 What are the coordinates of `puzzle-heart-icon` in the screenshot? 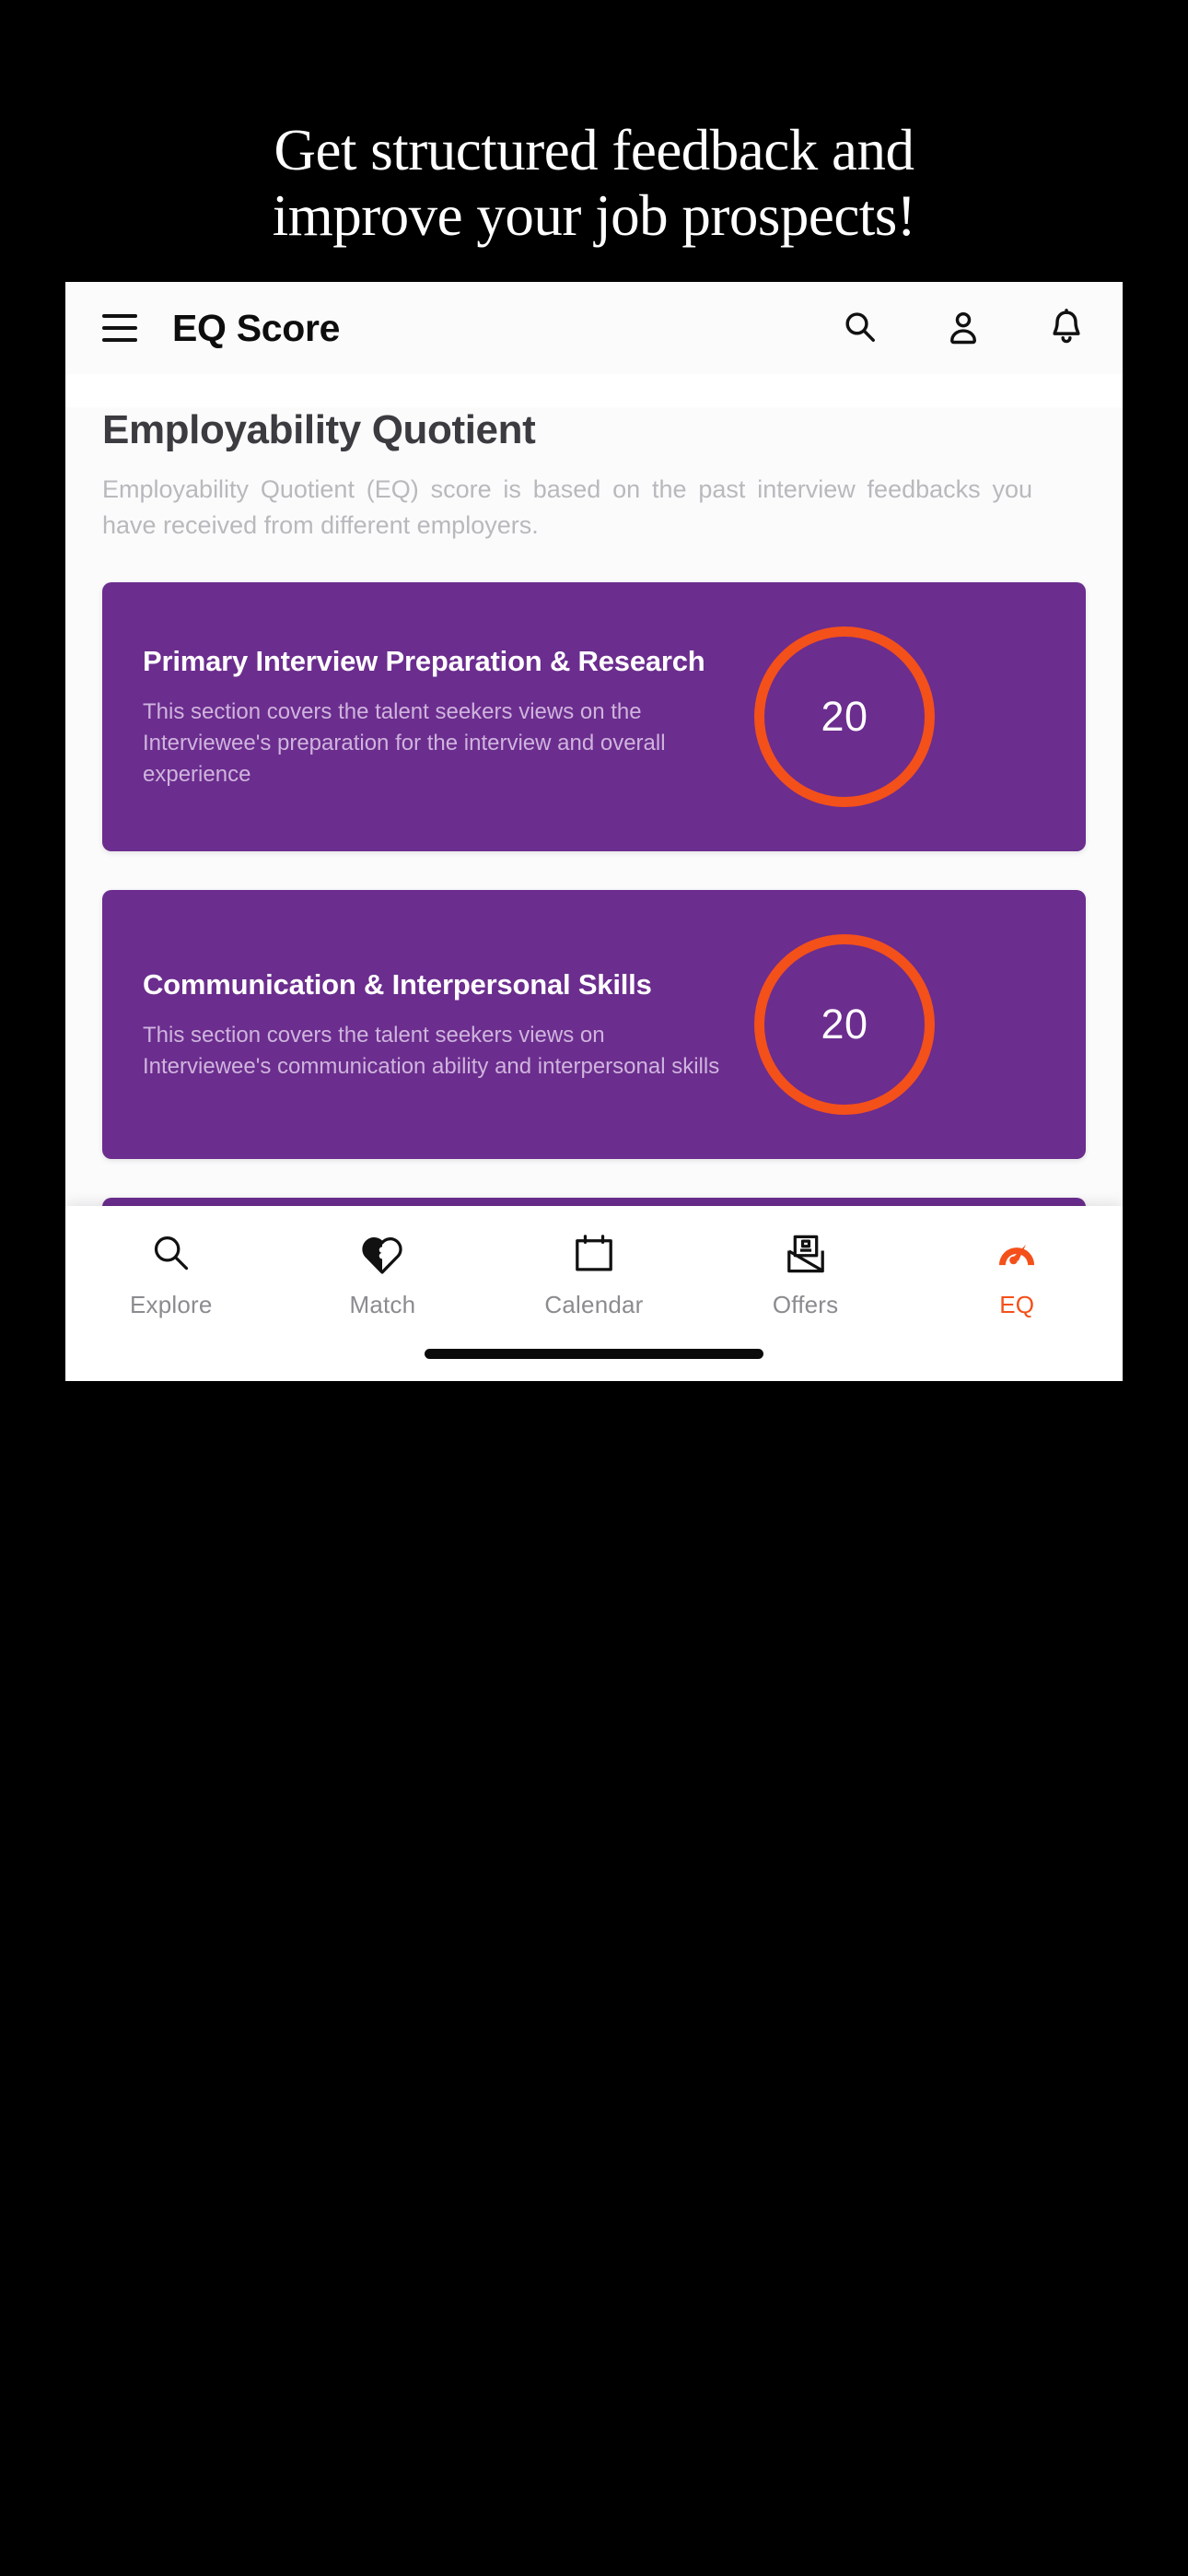 It's located at (382, 1254).